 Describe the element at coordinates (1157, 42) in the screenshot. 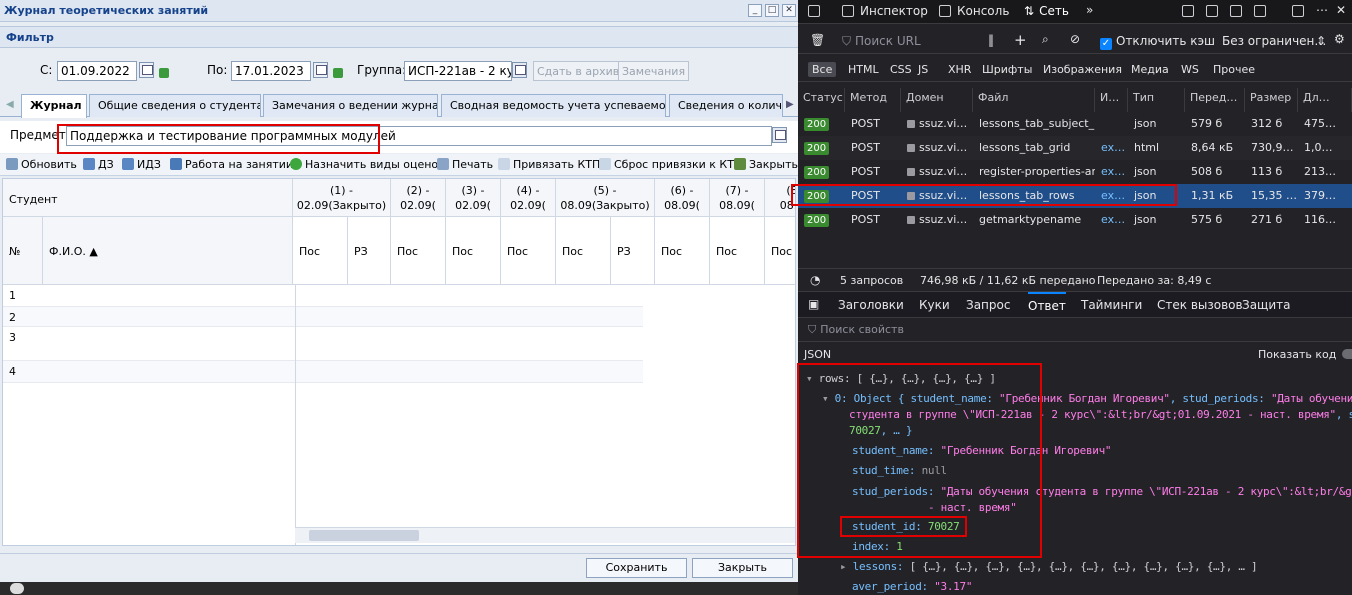

I see `disable-cache-checkbox: ✓ Отключить кэш` at that location.